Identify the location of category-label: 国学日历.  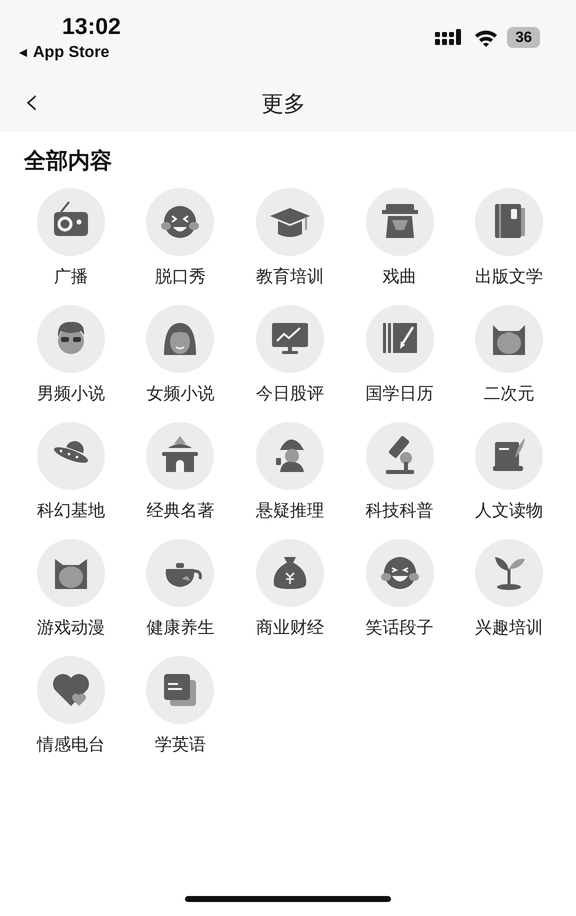
(400, 394).